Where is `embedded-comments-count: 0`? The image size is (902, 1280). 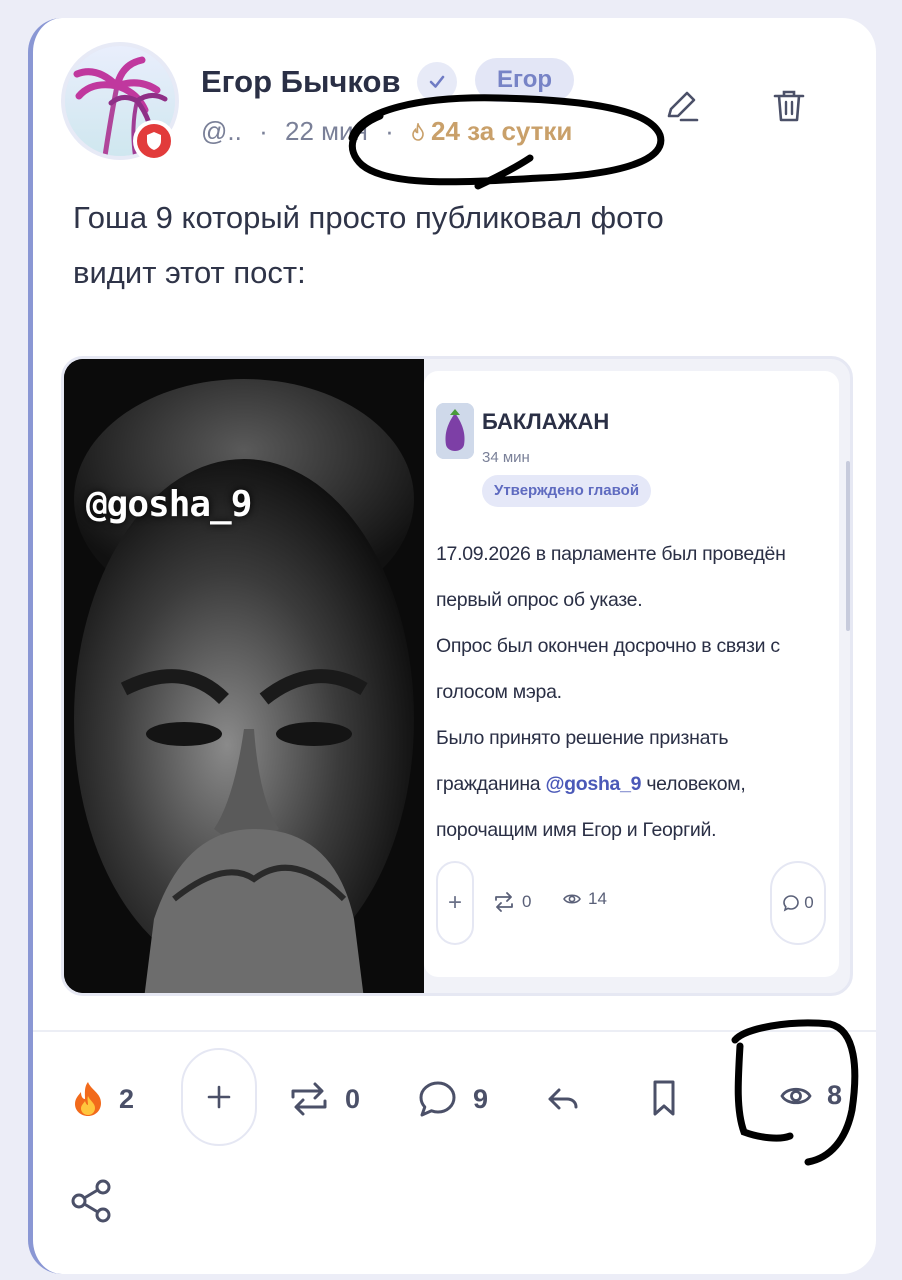
embedded-comments-count: 0 is located at coordinates (809, 902).